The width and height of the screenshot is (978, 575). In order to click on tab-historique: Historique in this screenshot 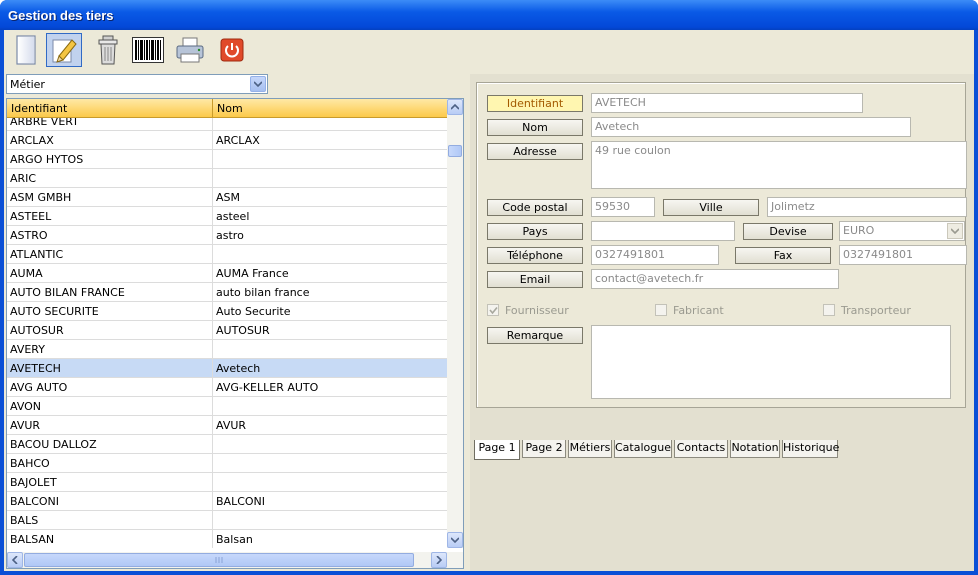, I will do `click(810, 449)`.